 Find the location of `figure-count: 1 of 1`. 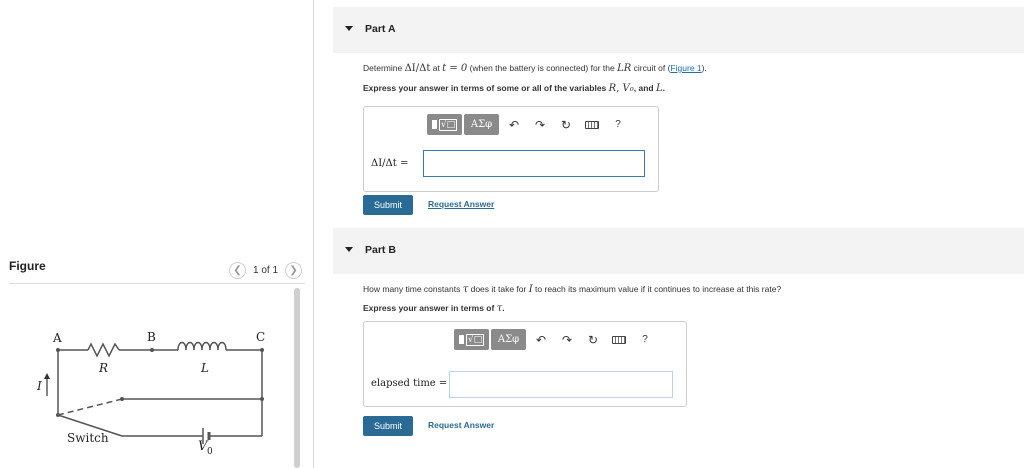

figure-count: 1 of 1 is located at coordinates (266, 270).